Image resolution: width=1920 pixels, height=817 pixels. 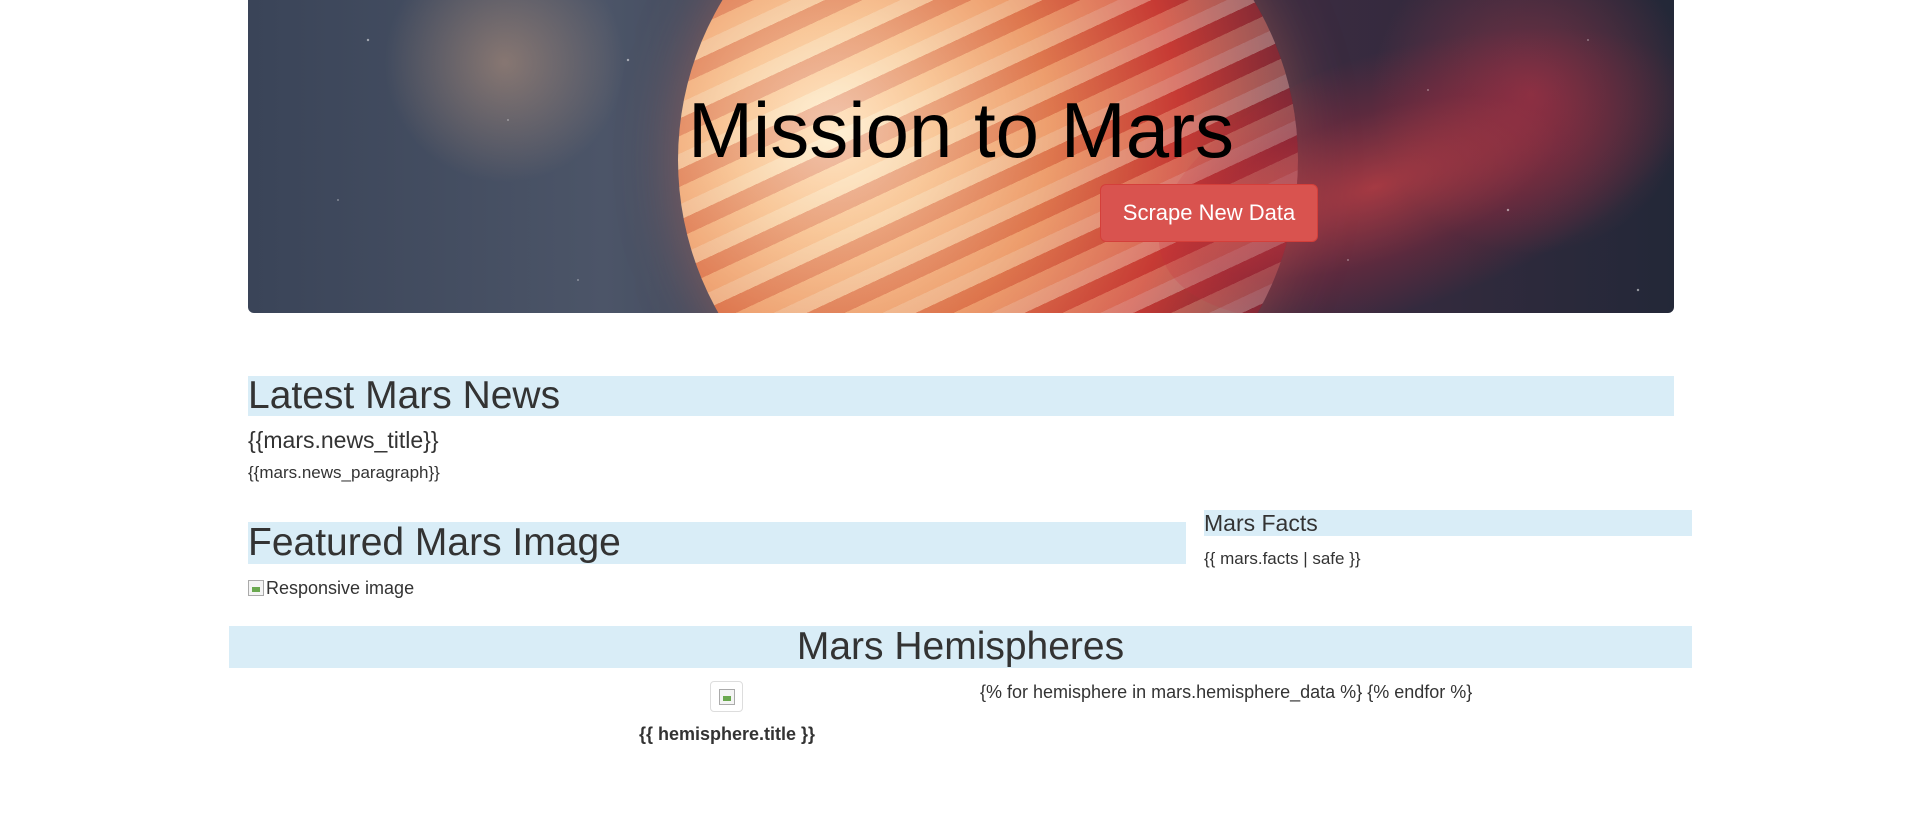 What do you see at coordinates (344, 472) in the screenshot?
I see `news-paragraph: {{mars.news_paragraph}}` at bounding box center [344, 472].